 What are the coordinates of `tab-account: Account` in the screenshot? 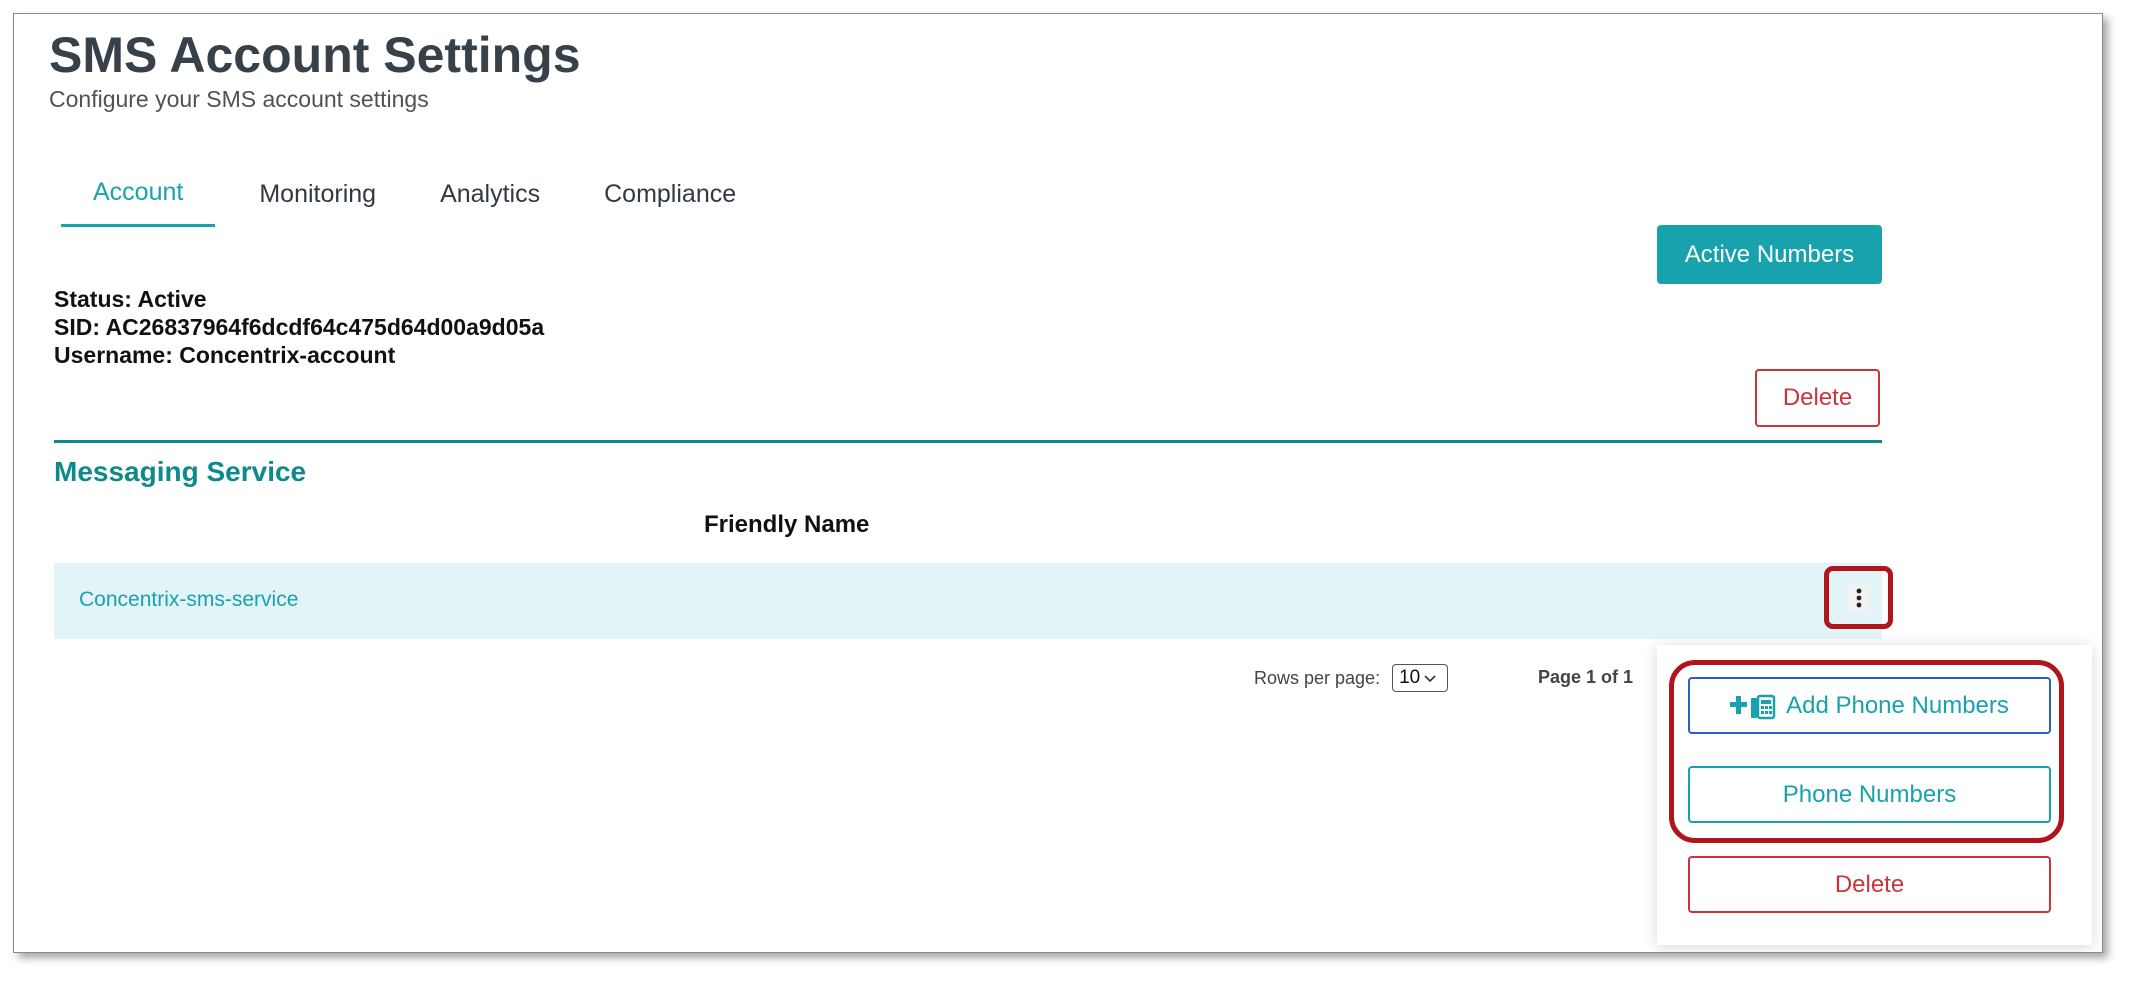 It's located at (138, 194).